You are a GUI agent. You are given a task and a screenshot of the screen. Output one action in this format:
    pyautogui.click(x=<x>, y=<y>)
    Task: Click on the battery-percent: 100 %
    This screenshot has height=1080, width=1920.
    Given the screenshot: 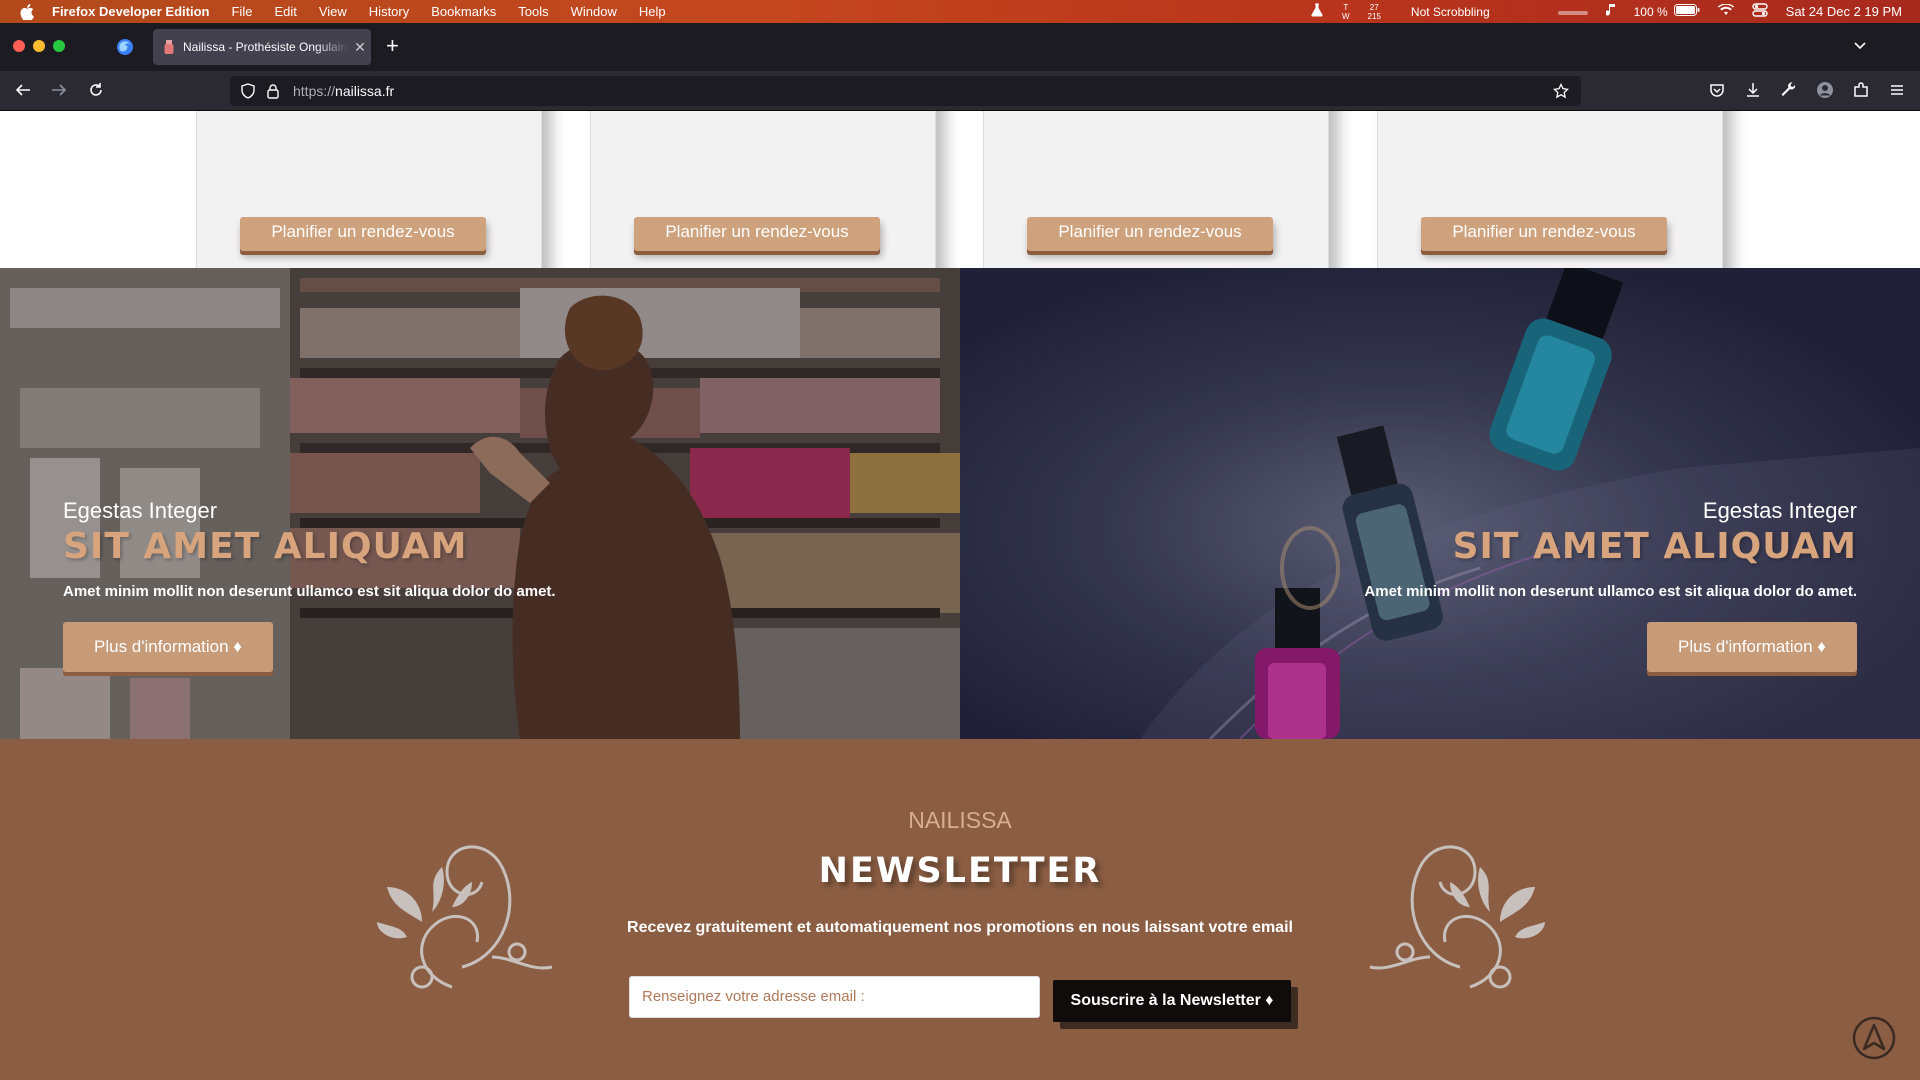 What is the action you would take?
    pyautogui.click(x=1651, y=12)
    